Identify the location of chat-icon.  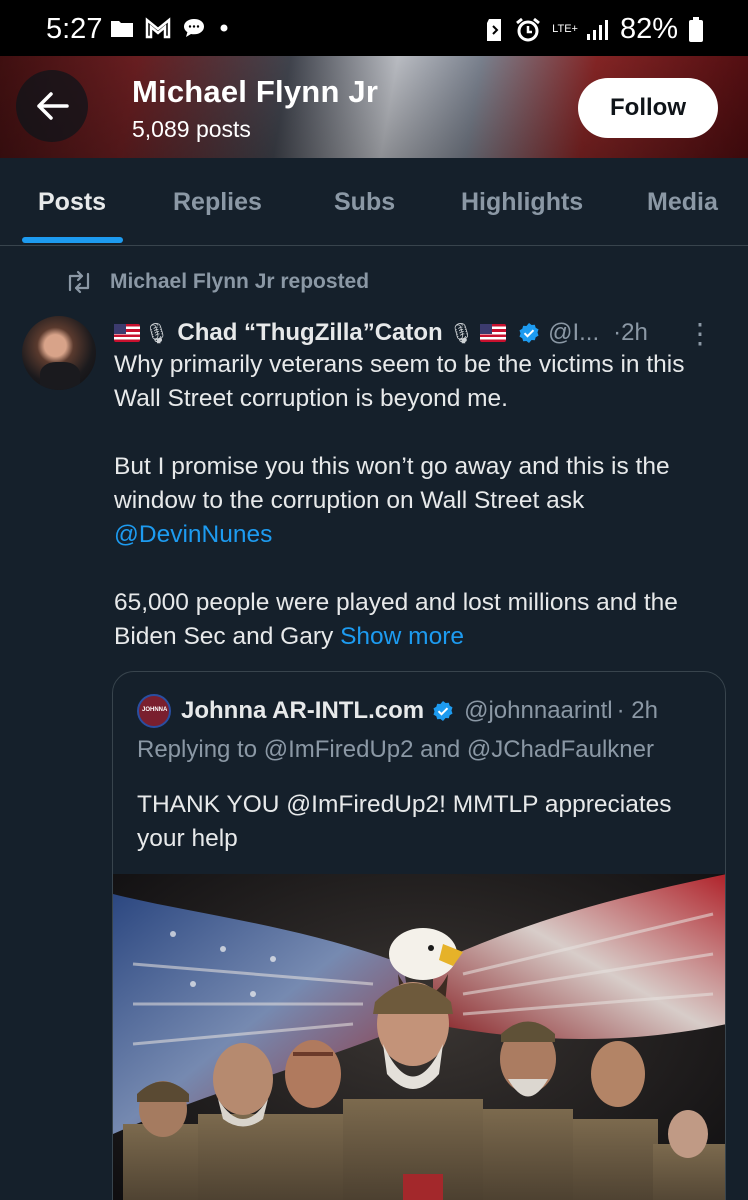
(194, 28).